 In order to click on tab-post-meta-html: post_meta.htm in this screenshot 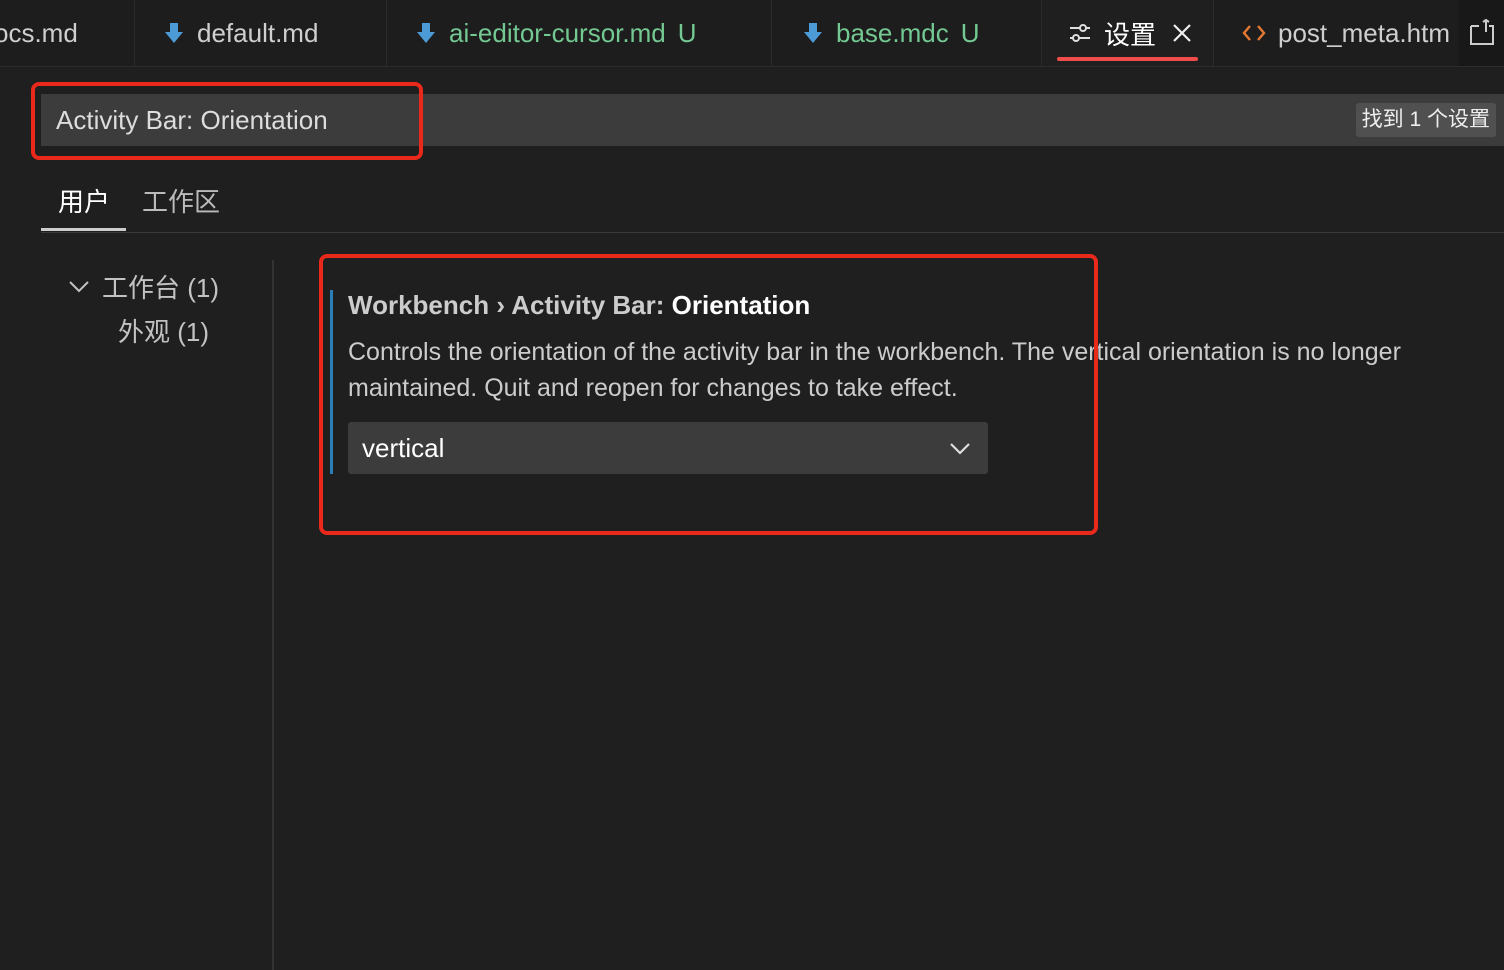, I will do `click(1336, 33)`.